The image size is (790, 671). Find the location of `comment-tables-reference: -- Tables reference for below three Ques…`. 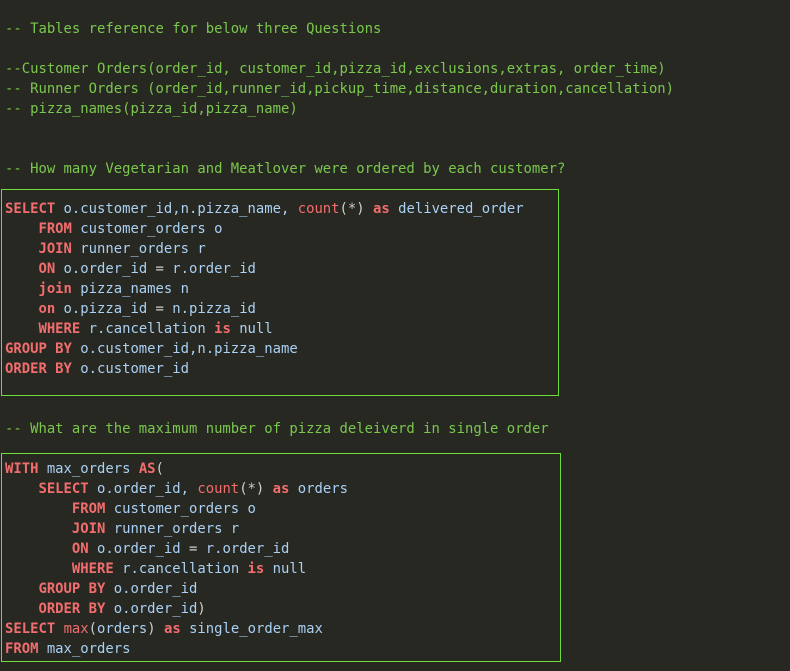

comment-tables-reference: -- Tables reference for below three Ques… is located at coordinates (193, 29).